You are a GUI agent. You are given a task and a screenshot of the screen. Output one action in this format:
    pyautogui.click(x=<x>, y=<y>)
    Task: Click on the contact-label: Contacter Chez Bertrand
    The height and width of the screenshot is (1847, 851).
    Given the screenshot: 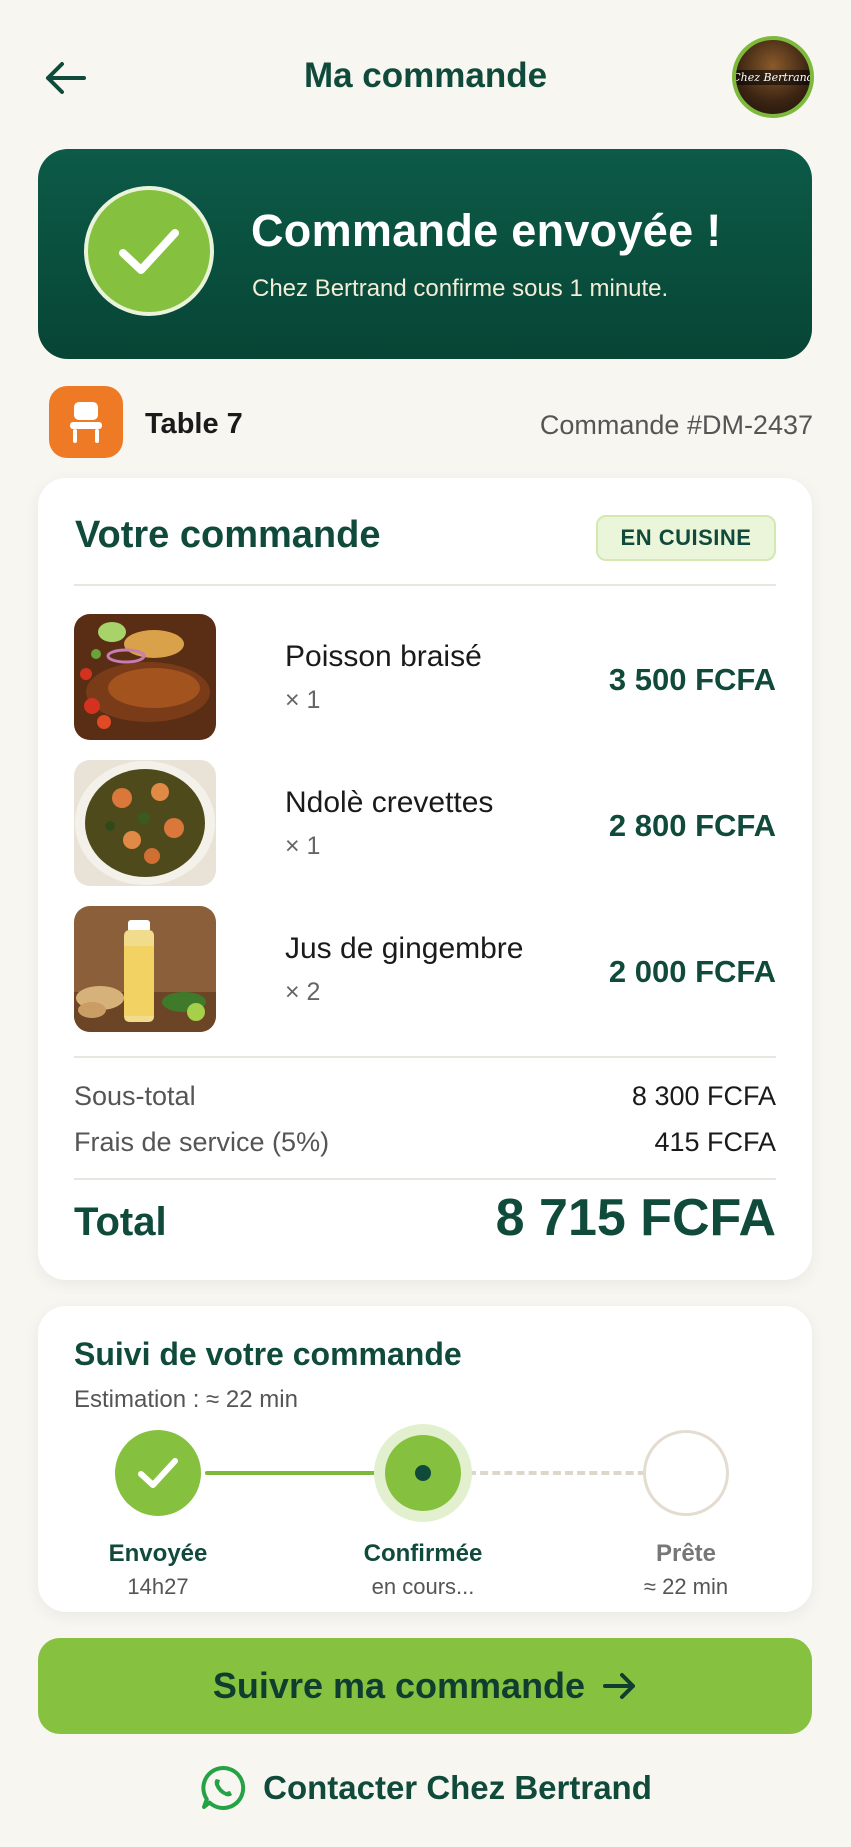 What is the action you would take?
    pyautogui.click(x=457, y=1787)
    